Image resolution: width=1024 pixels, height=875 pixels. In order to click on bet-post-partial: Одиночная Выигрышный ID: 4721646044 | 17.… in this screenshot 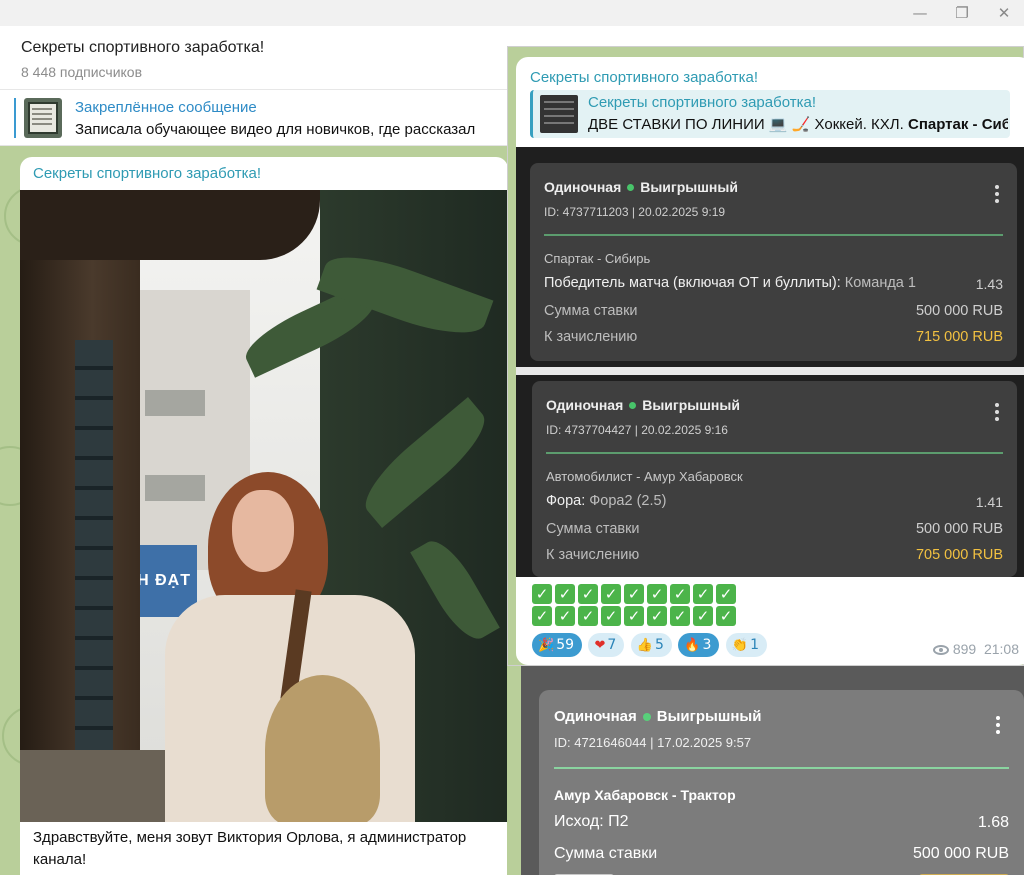, I will do `click(765, 770)`.